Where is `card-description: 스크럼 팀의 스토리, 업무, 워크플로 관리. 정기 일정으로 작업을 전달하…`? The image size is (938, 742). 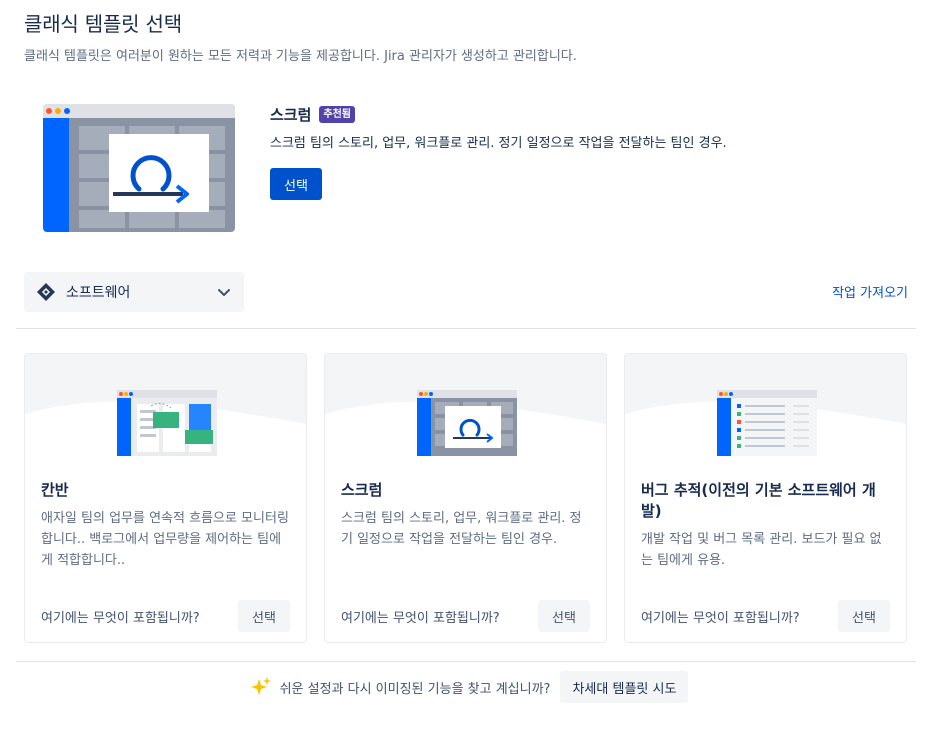
card-description: 스크럼 팀의 스토리, 업무, 워크플로 관리. 정기 일정으로 작업을 전달하… is located at coordinates (461, 529).